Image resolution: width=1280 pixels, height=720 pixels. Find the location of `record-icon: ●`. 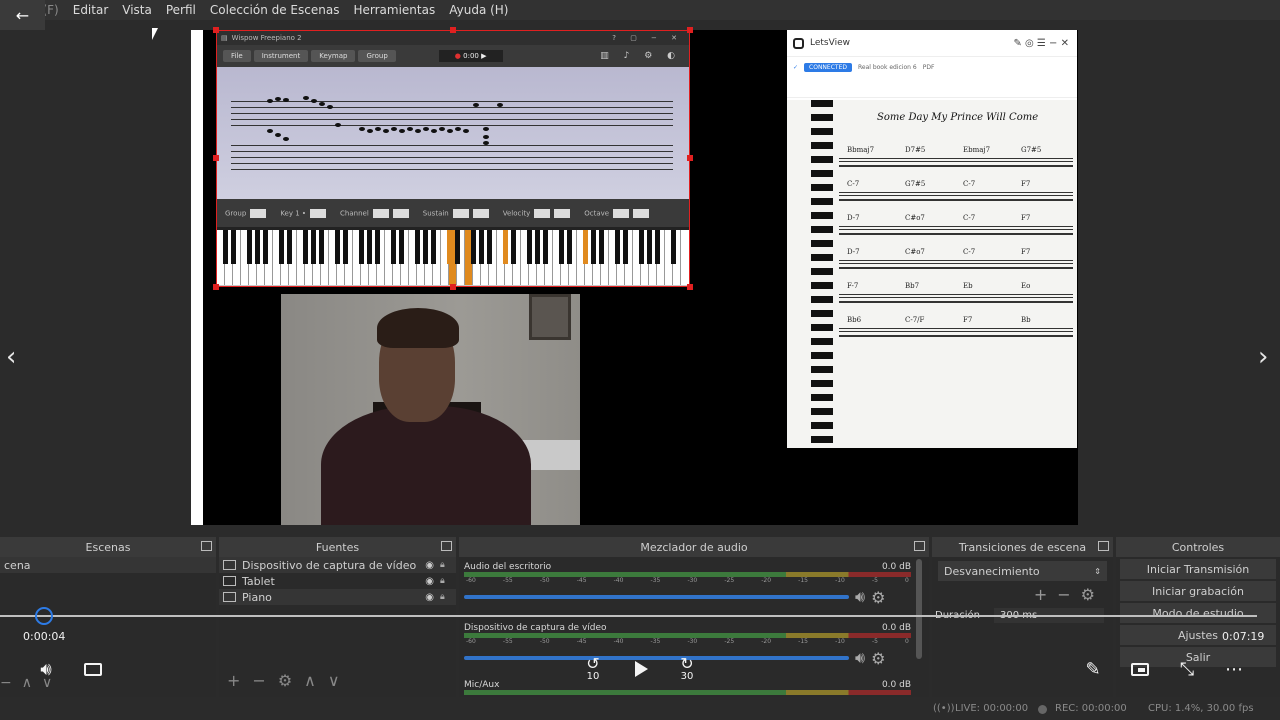

record-icon: ● is located at coordinates (458, 56).